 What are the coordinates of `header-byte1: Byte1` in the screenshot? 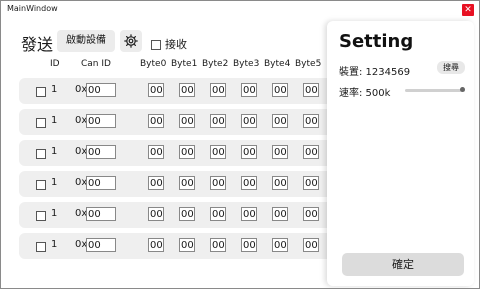 It's located at (184, 64).